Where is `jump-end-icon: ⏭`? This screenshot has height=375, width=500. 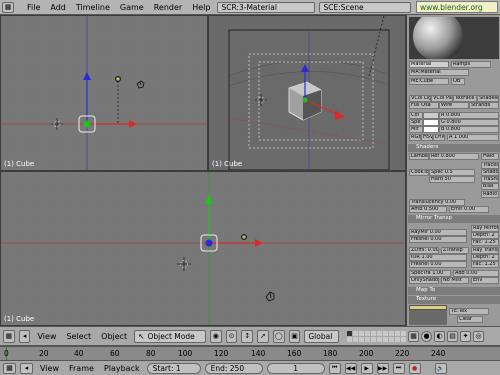 jump-end-icon: ⏭ is located at coordinates (398, 368).